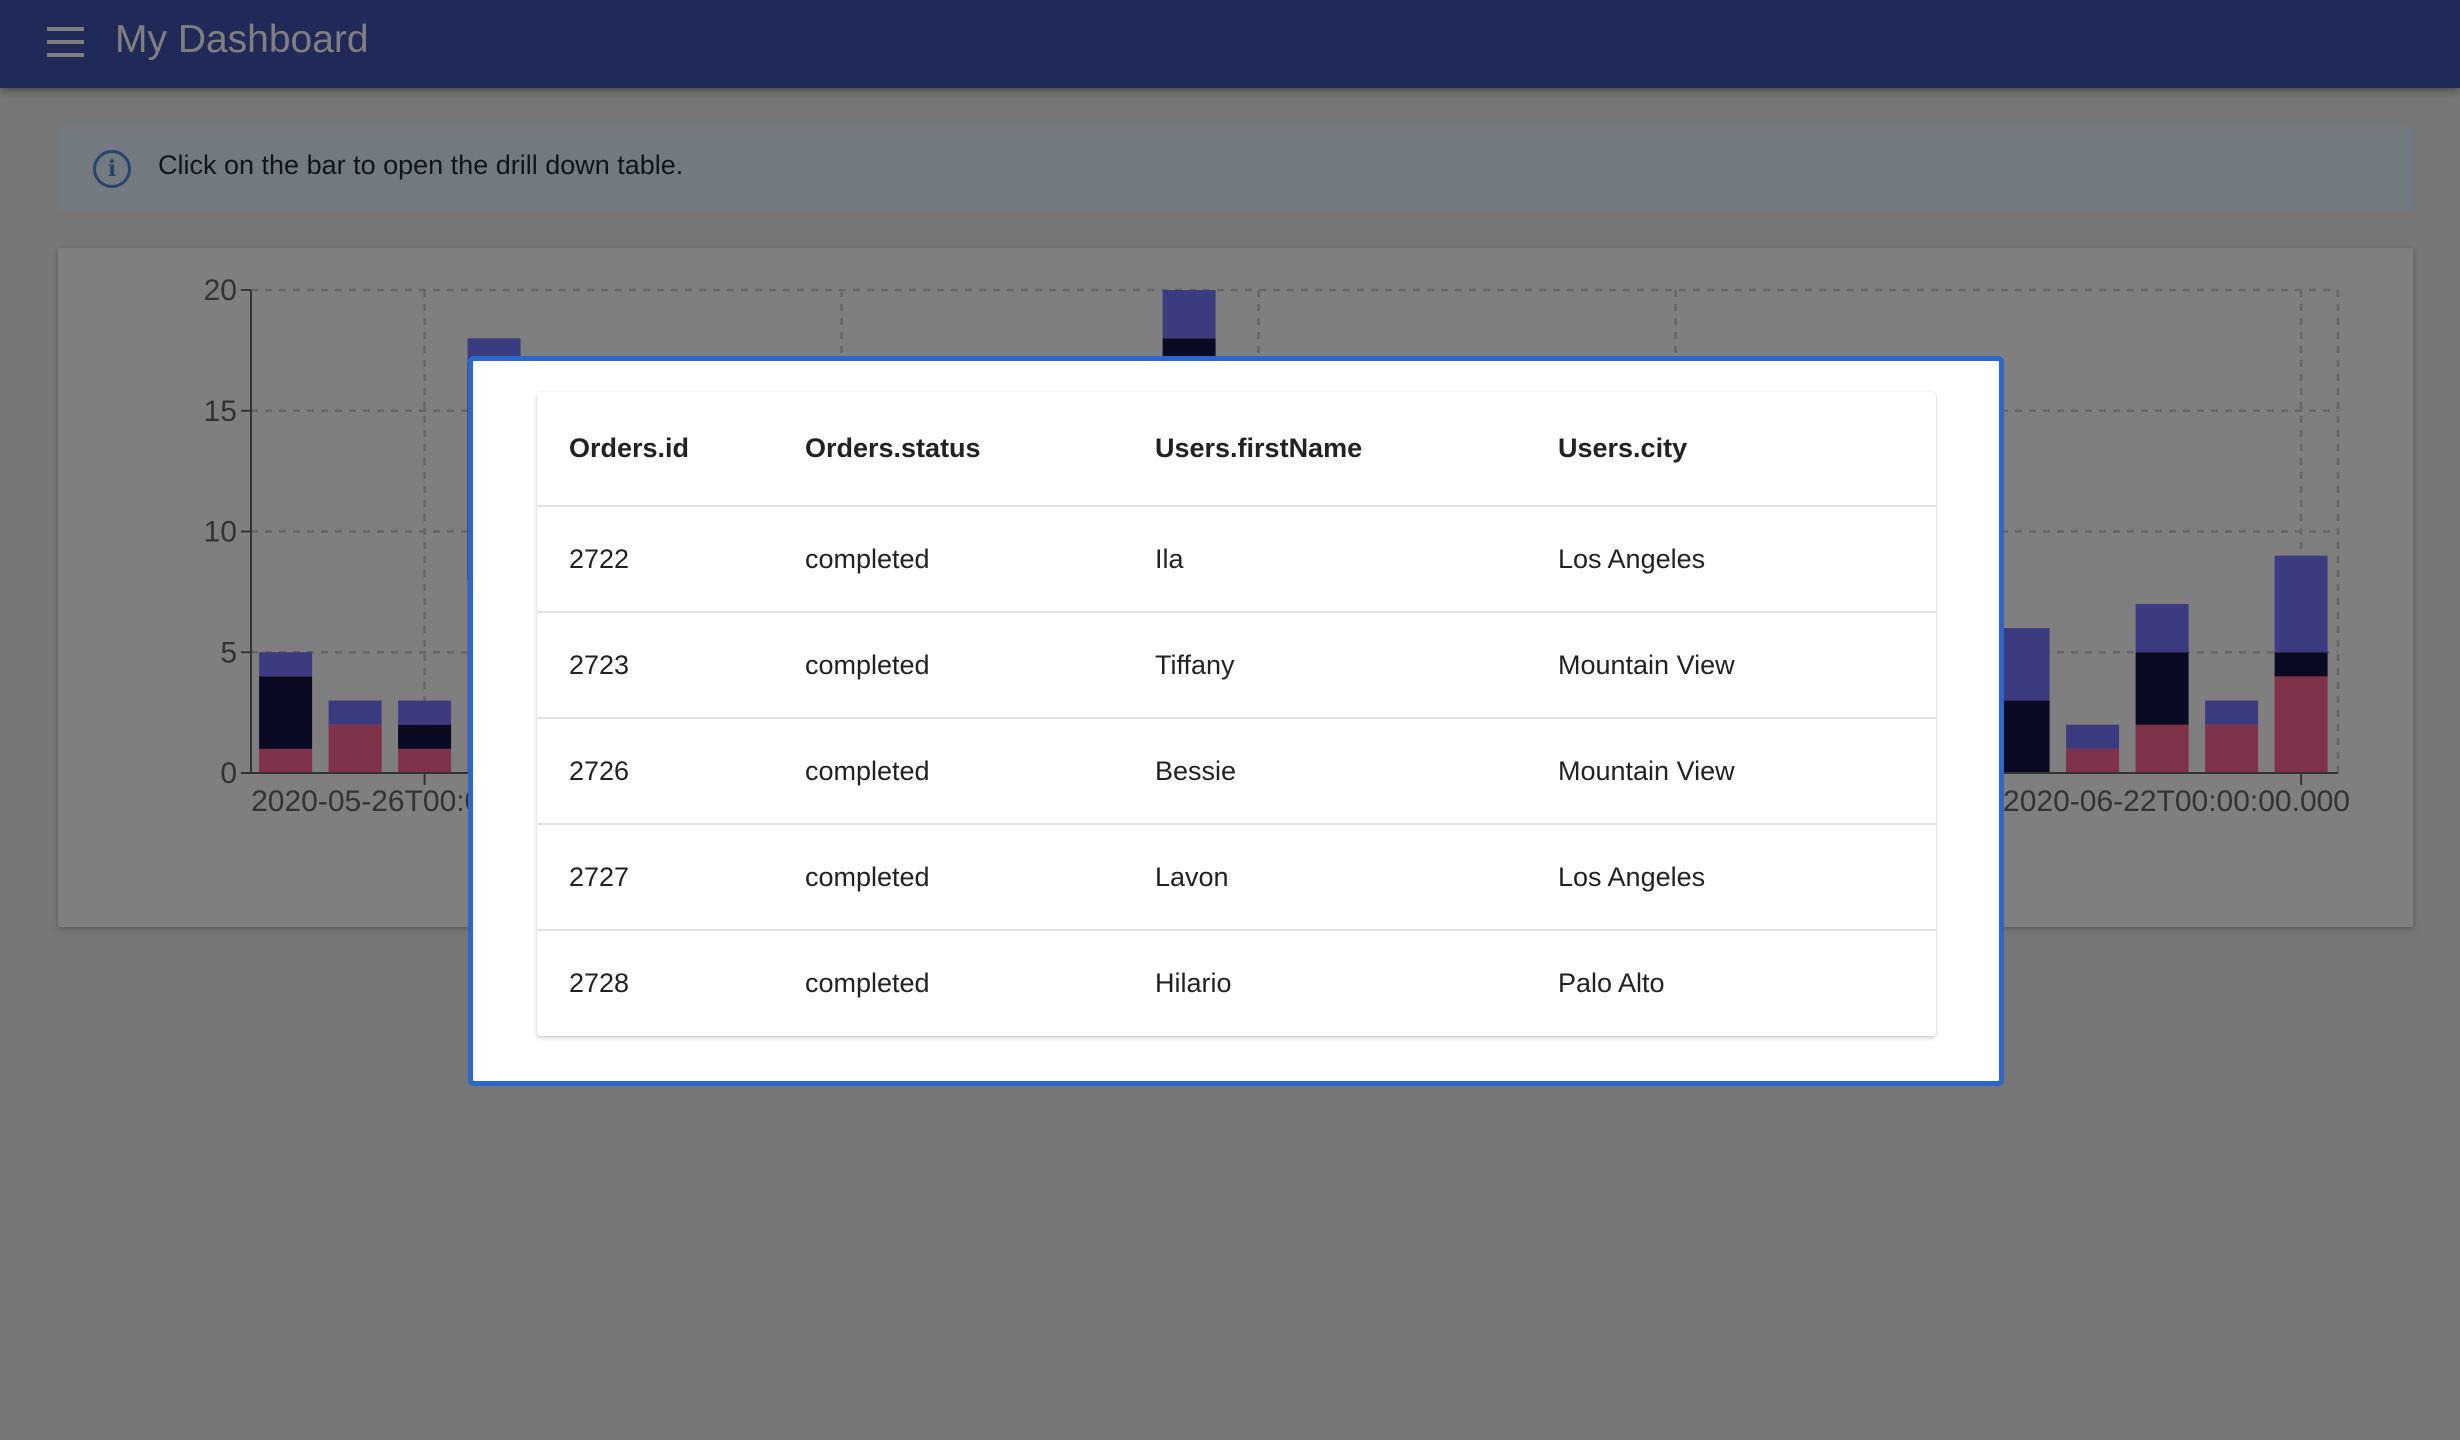  I want to click on table-cell: 2726, so click(671, 771).